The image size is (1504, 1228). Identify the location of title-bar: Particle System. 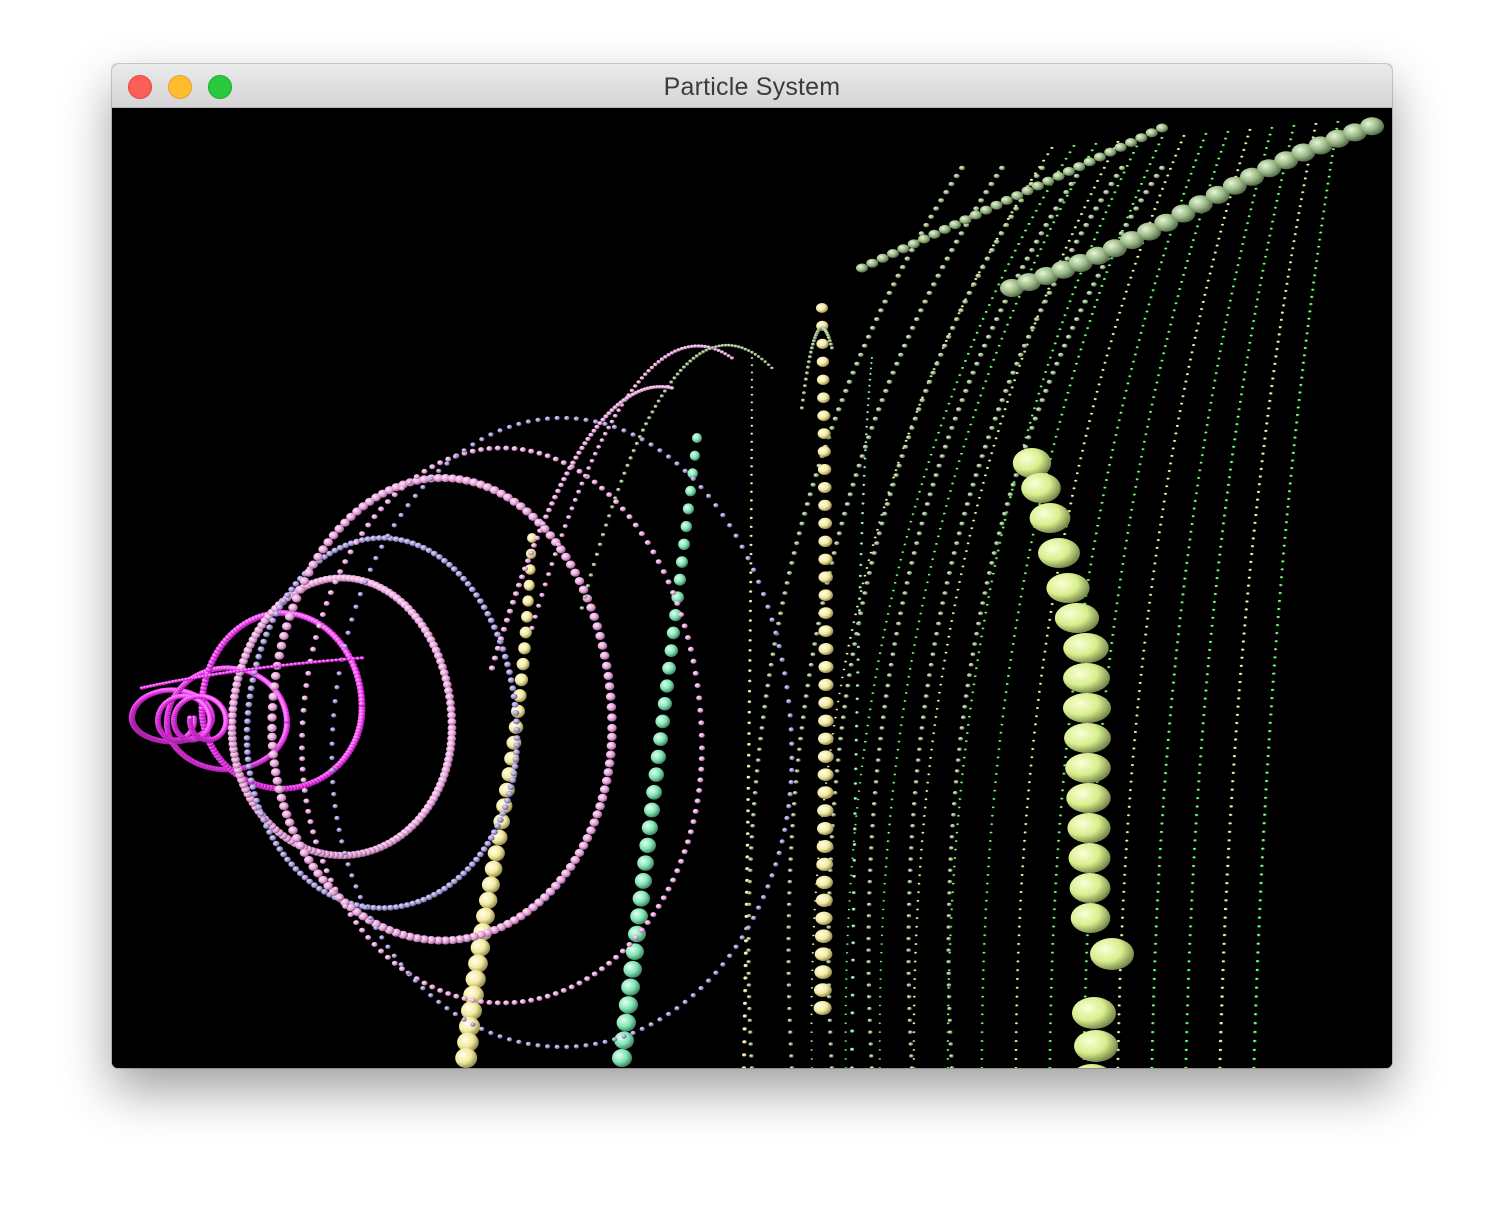
(752, 86).